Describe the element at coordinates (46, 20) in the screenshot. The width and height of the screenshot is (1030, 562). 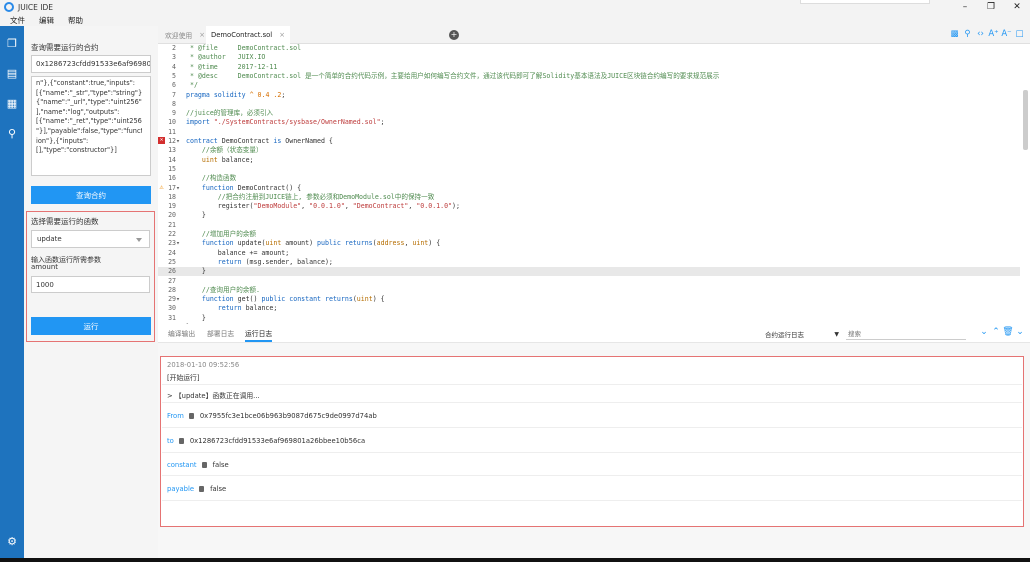
I see `menu-edit: 编辑` at that location.